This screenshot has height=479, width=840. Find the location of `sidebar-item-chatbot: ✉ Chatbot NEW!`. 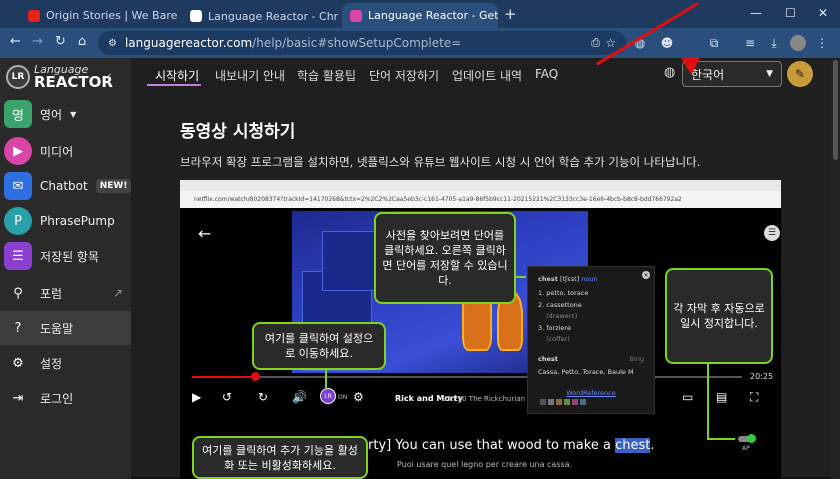

sidebar-item-chatbot: ✉ Chatbot NEW! is located at coordinates (66, 186).